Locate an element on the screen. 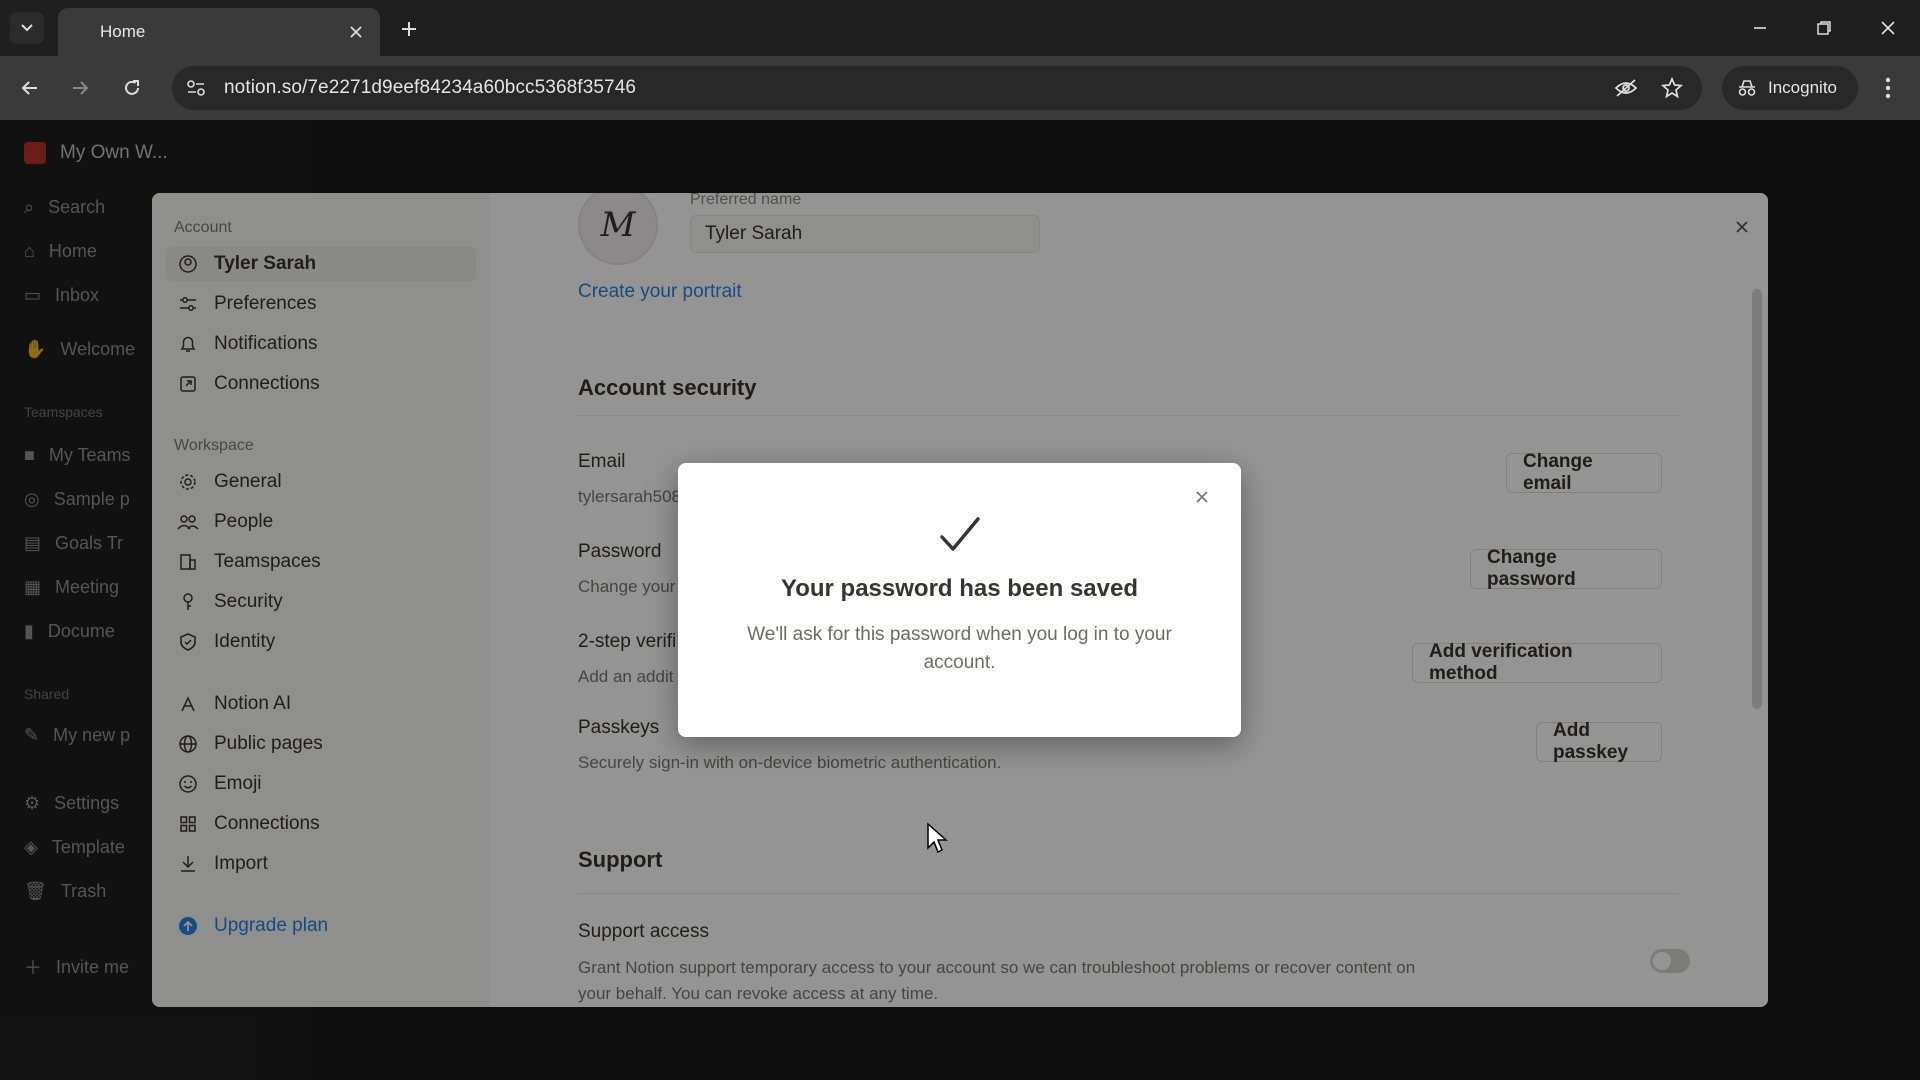 Image resolution: width=1920 pixels, height=1080 pixels. arrow-left-icon is located at coordinates (29, 88).